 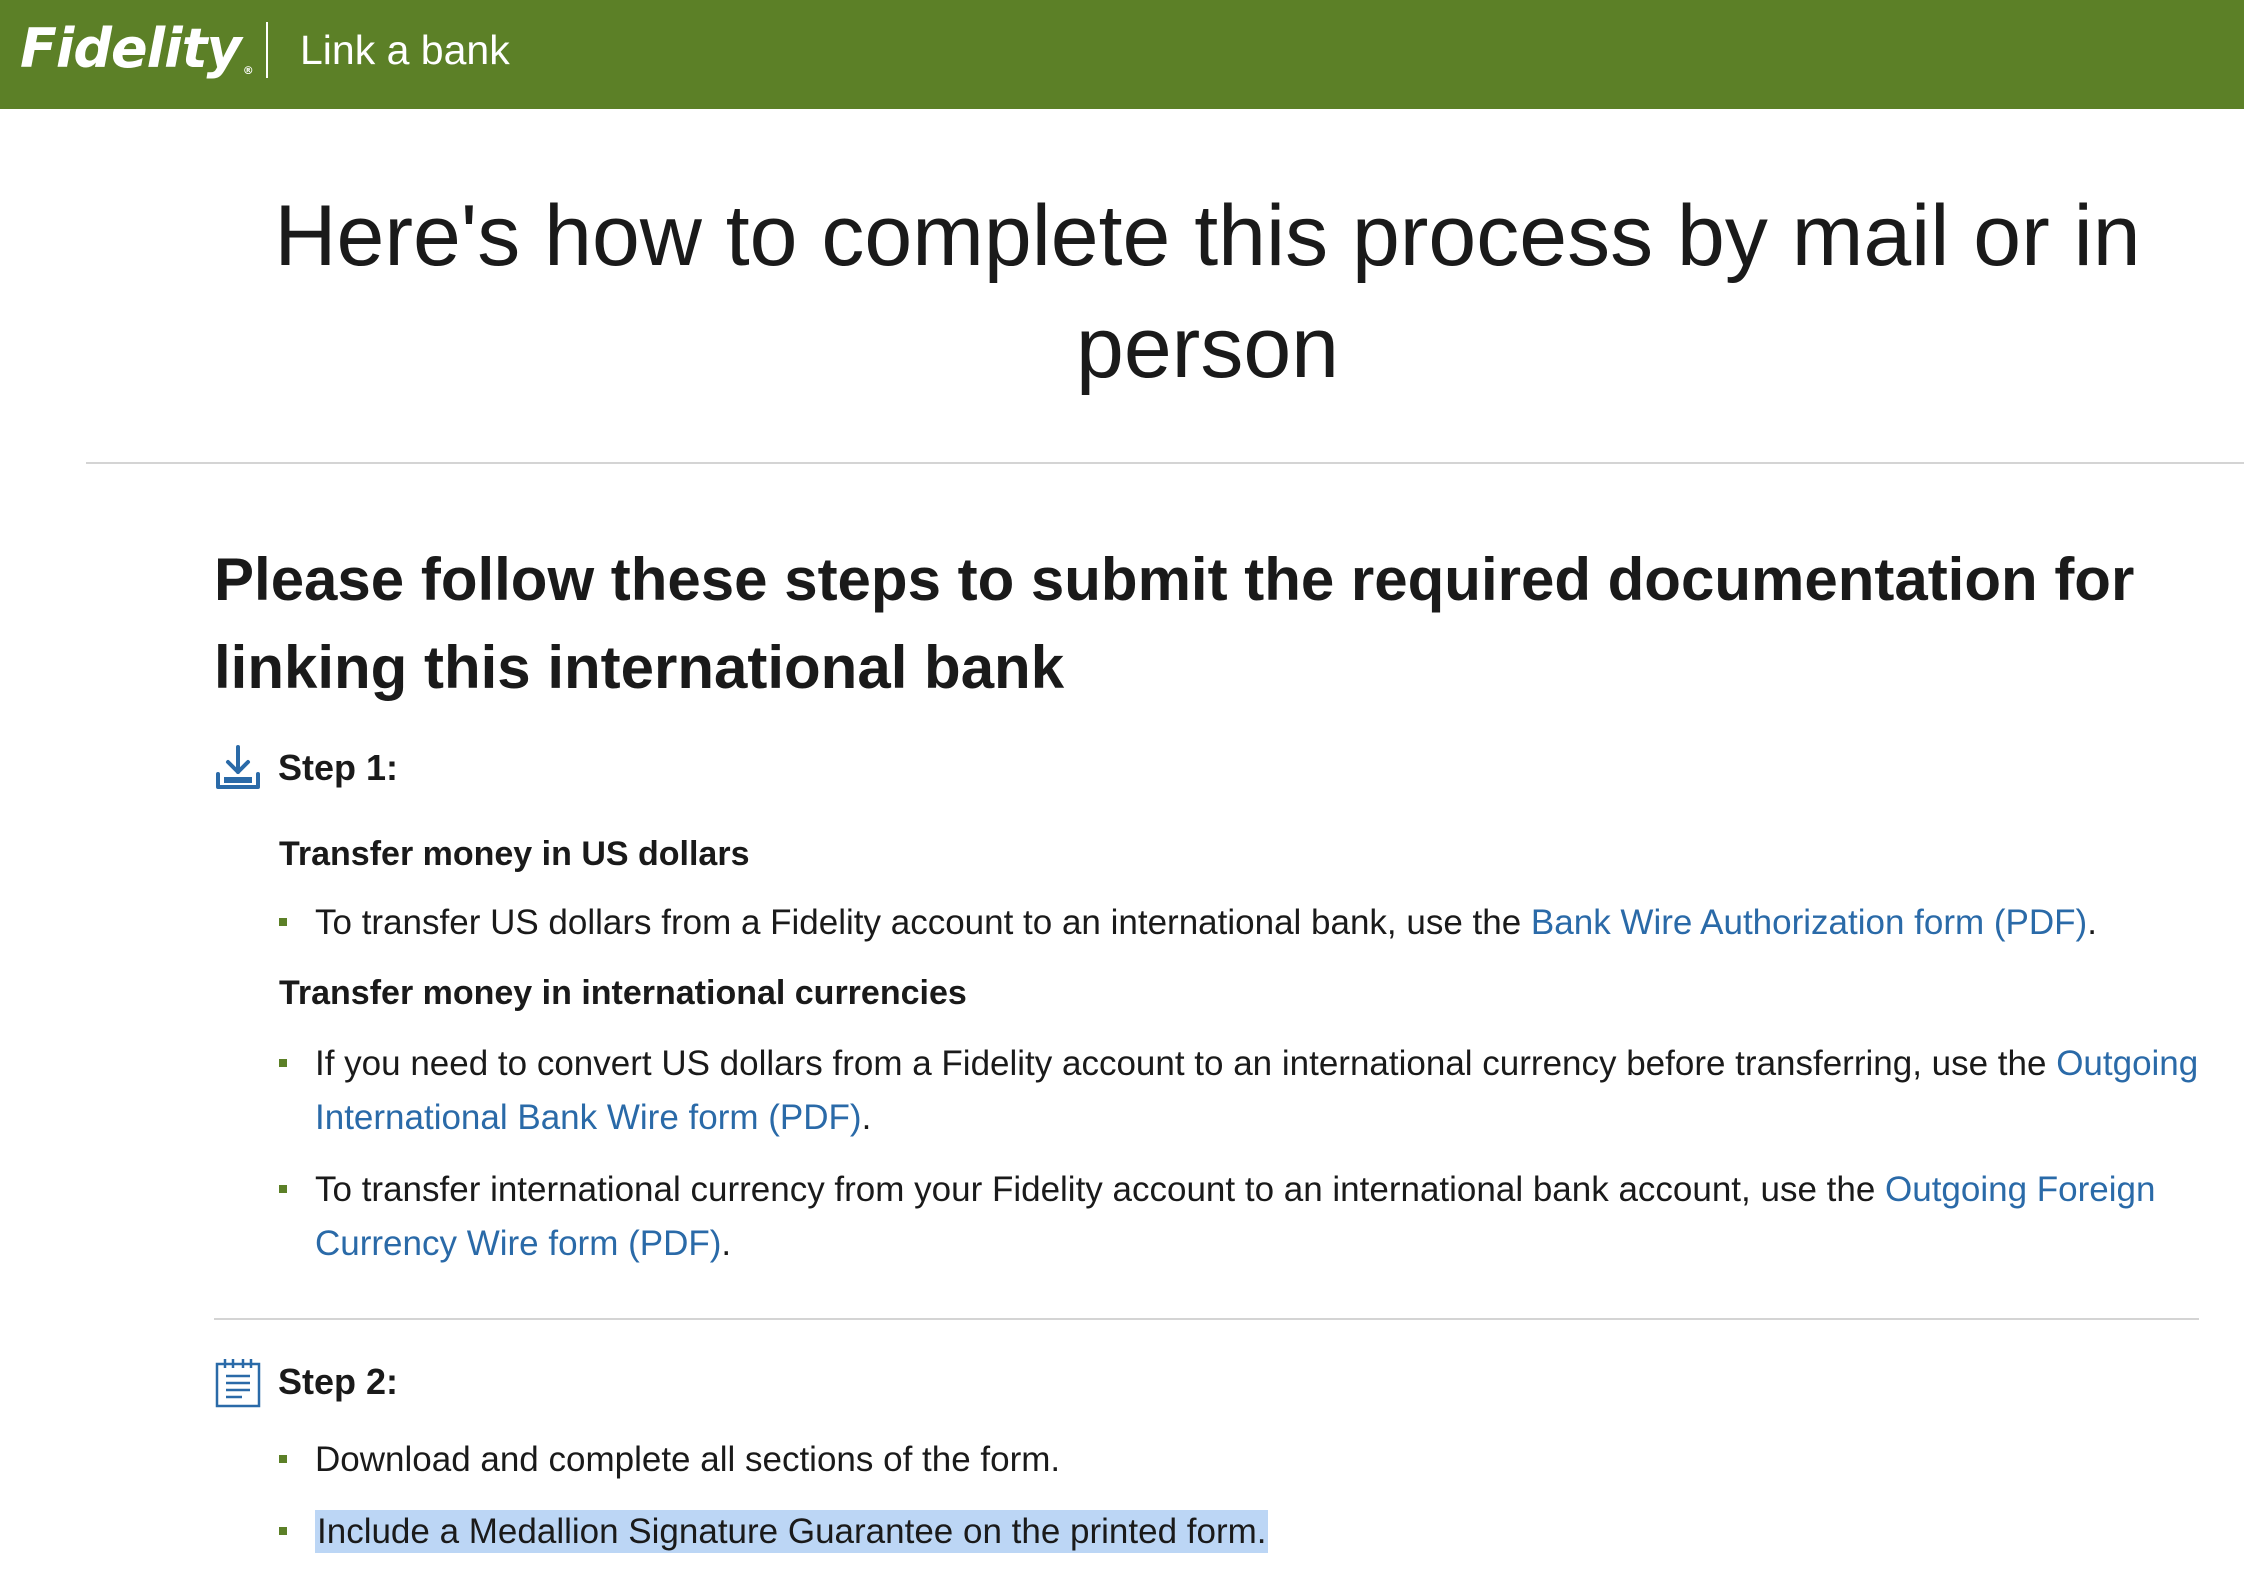 I want to click on step-divider, so click(x=1206, y=1319).